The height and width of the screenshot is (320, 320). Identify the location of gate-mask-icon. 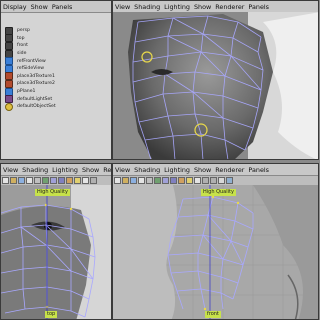
(221, 180).